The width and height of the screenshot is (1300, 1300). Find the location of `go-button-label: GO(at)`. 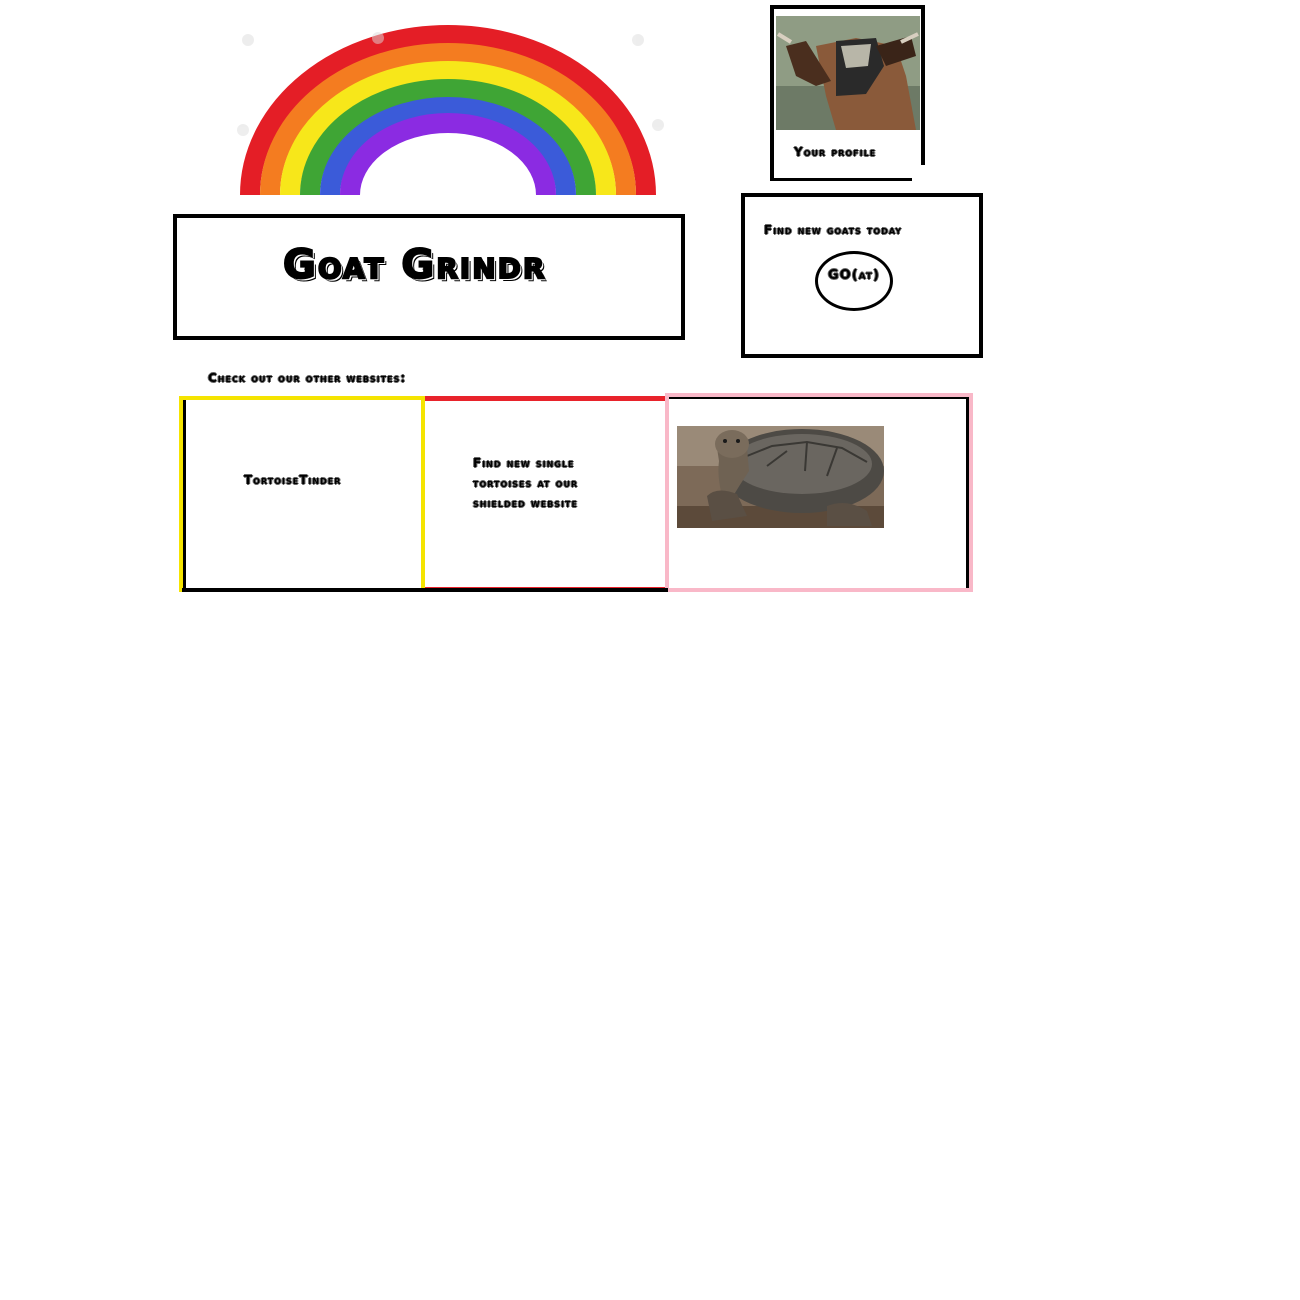

go-button-label: GO(at) is located at coordinates (854, 278).